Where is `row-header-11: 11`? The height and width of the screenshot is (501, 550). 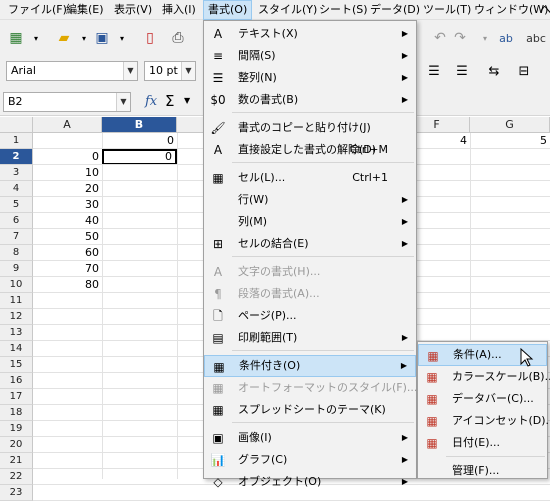
row-header-11: 11 is located at coordinates (16, 301).